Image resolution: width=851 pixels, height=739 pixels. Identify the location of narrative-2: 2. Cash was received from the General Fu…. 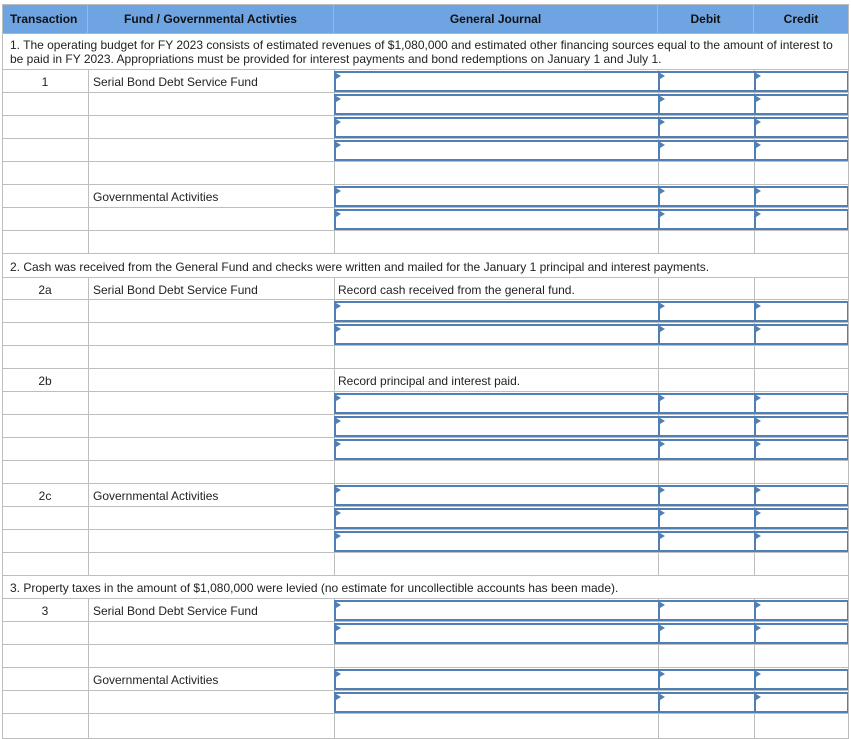
(425, 266).